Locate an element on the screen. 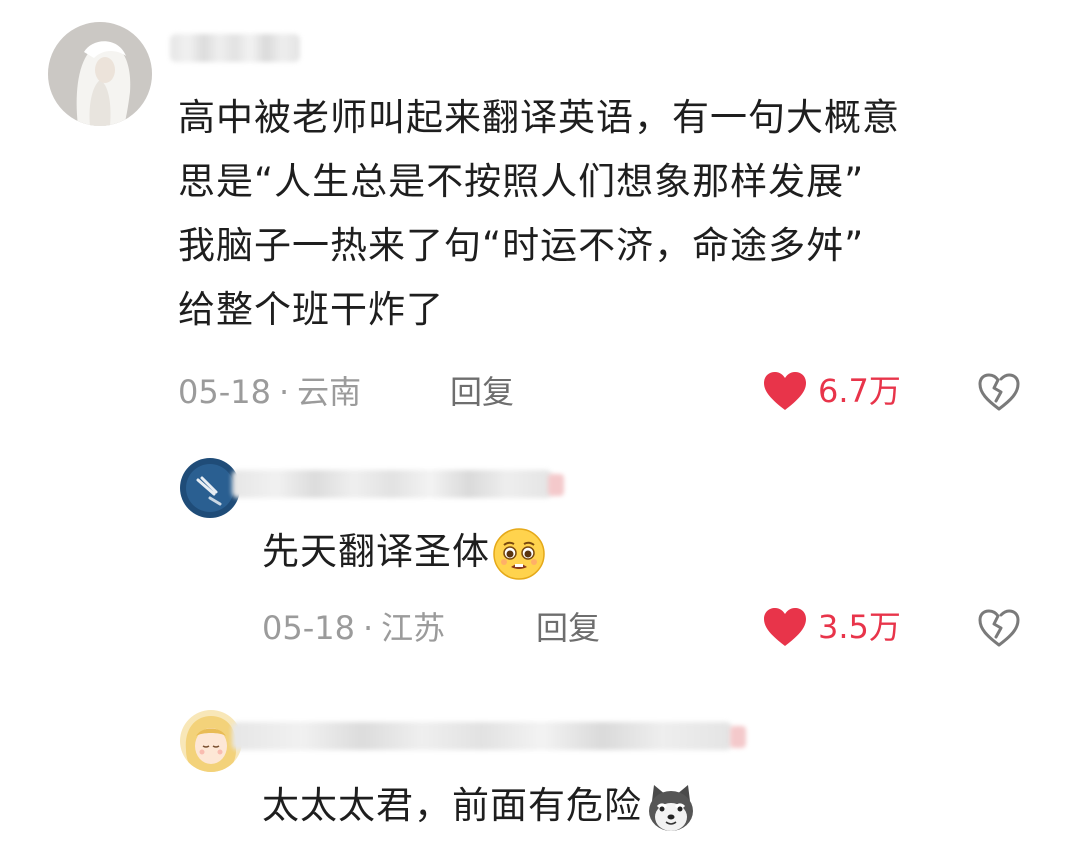 The image size is (1080, 850). reply-location: 江苏 is located at coordinates (413, 628).